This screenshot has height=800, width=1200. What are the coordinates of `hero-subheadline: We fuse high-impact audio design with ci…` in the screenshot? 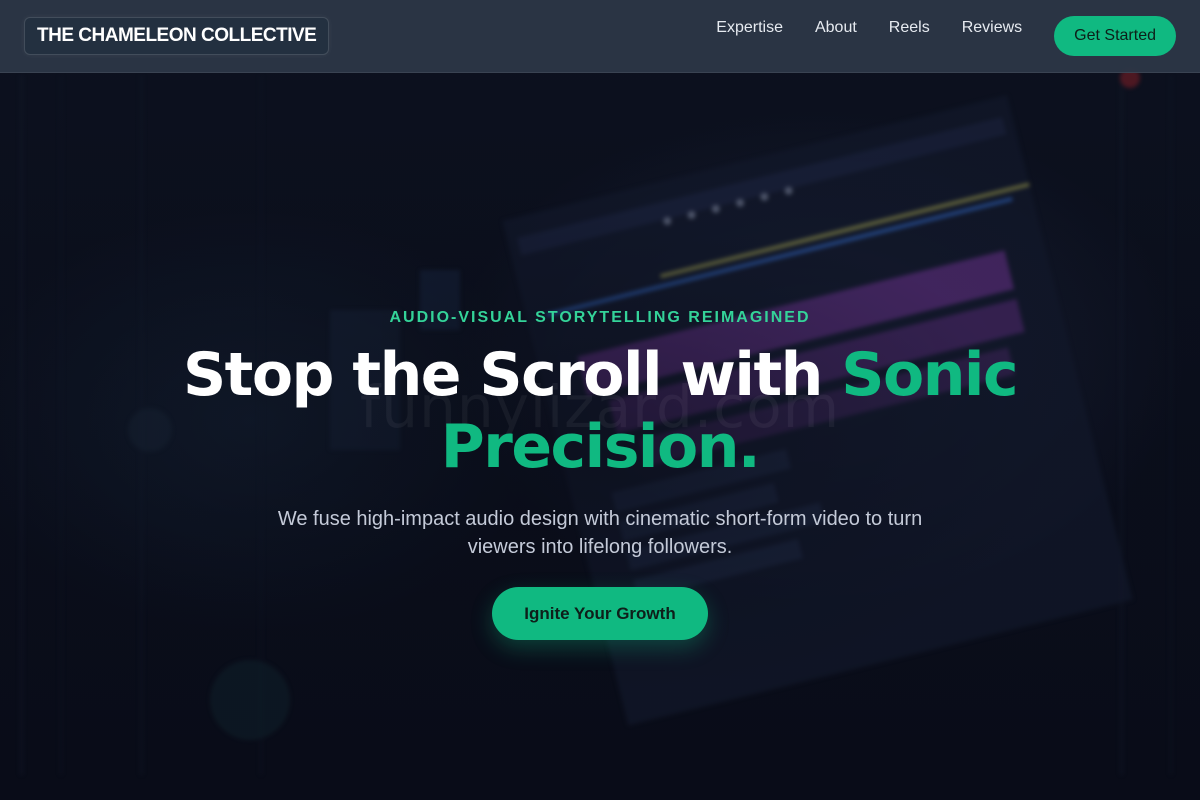 It's located at (600, 533).